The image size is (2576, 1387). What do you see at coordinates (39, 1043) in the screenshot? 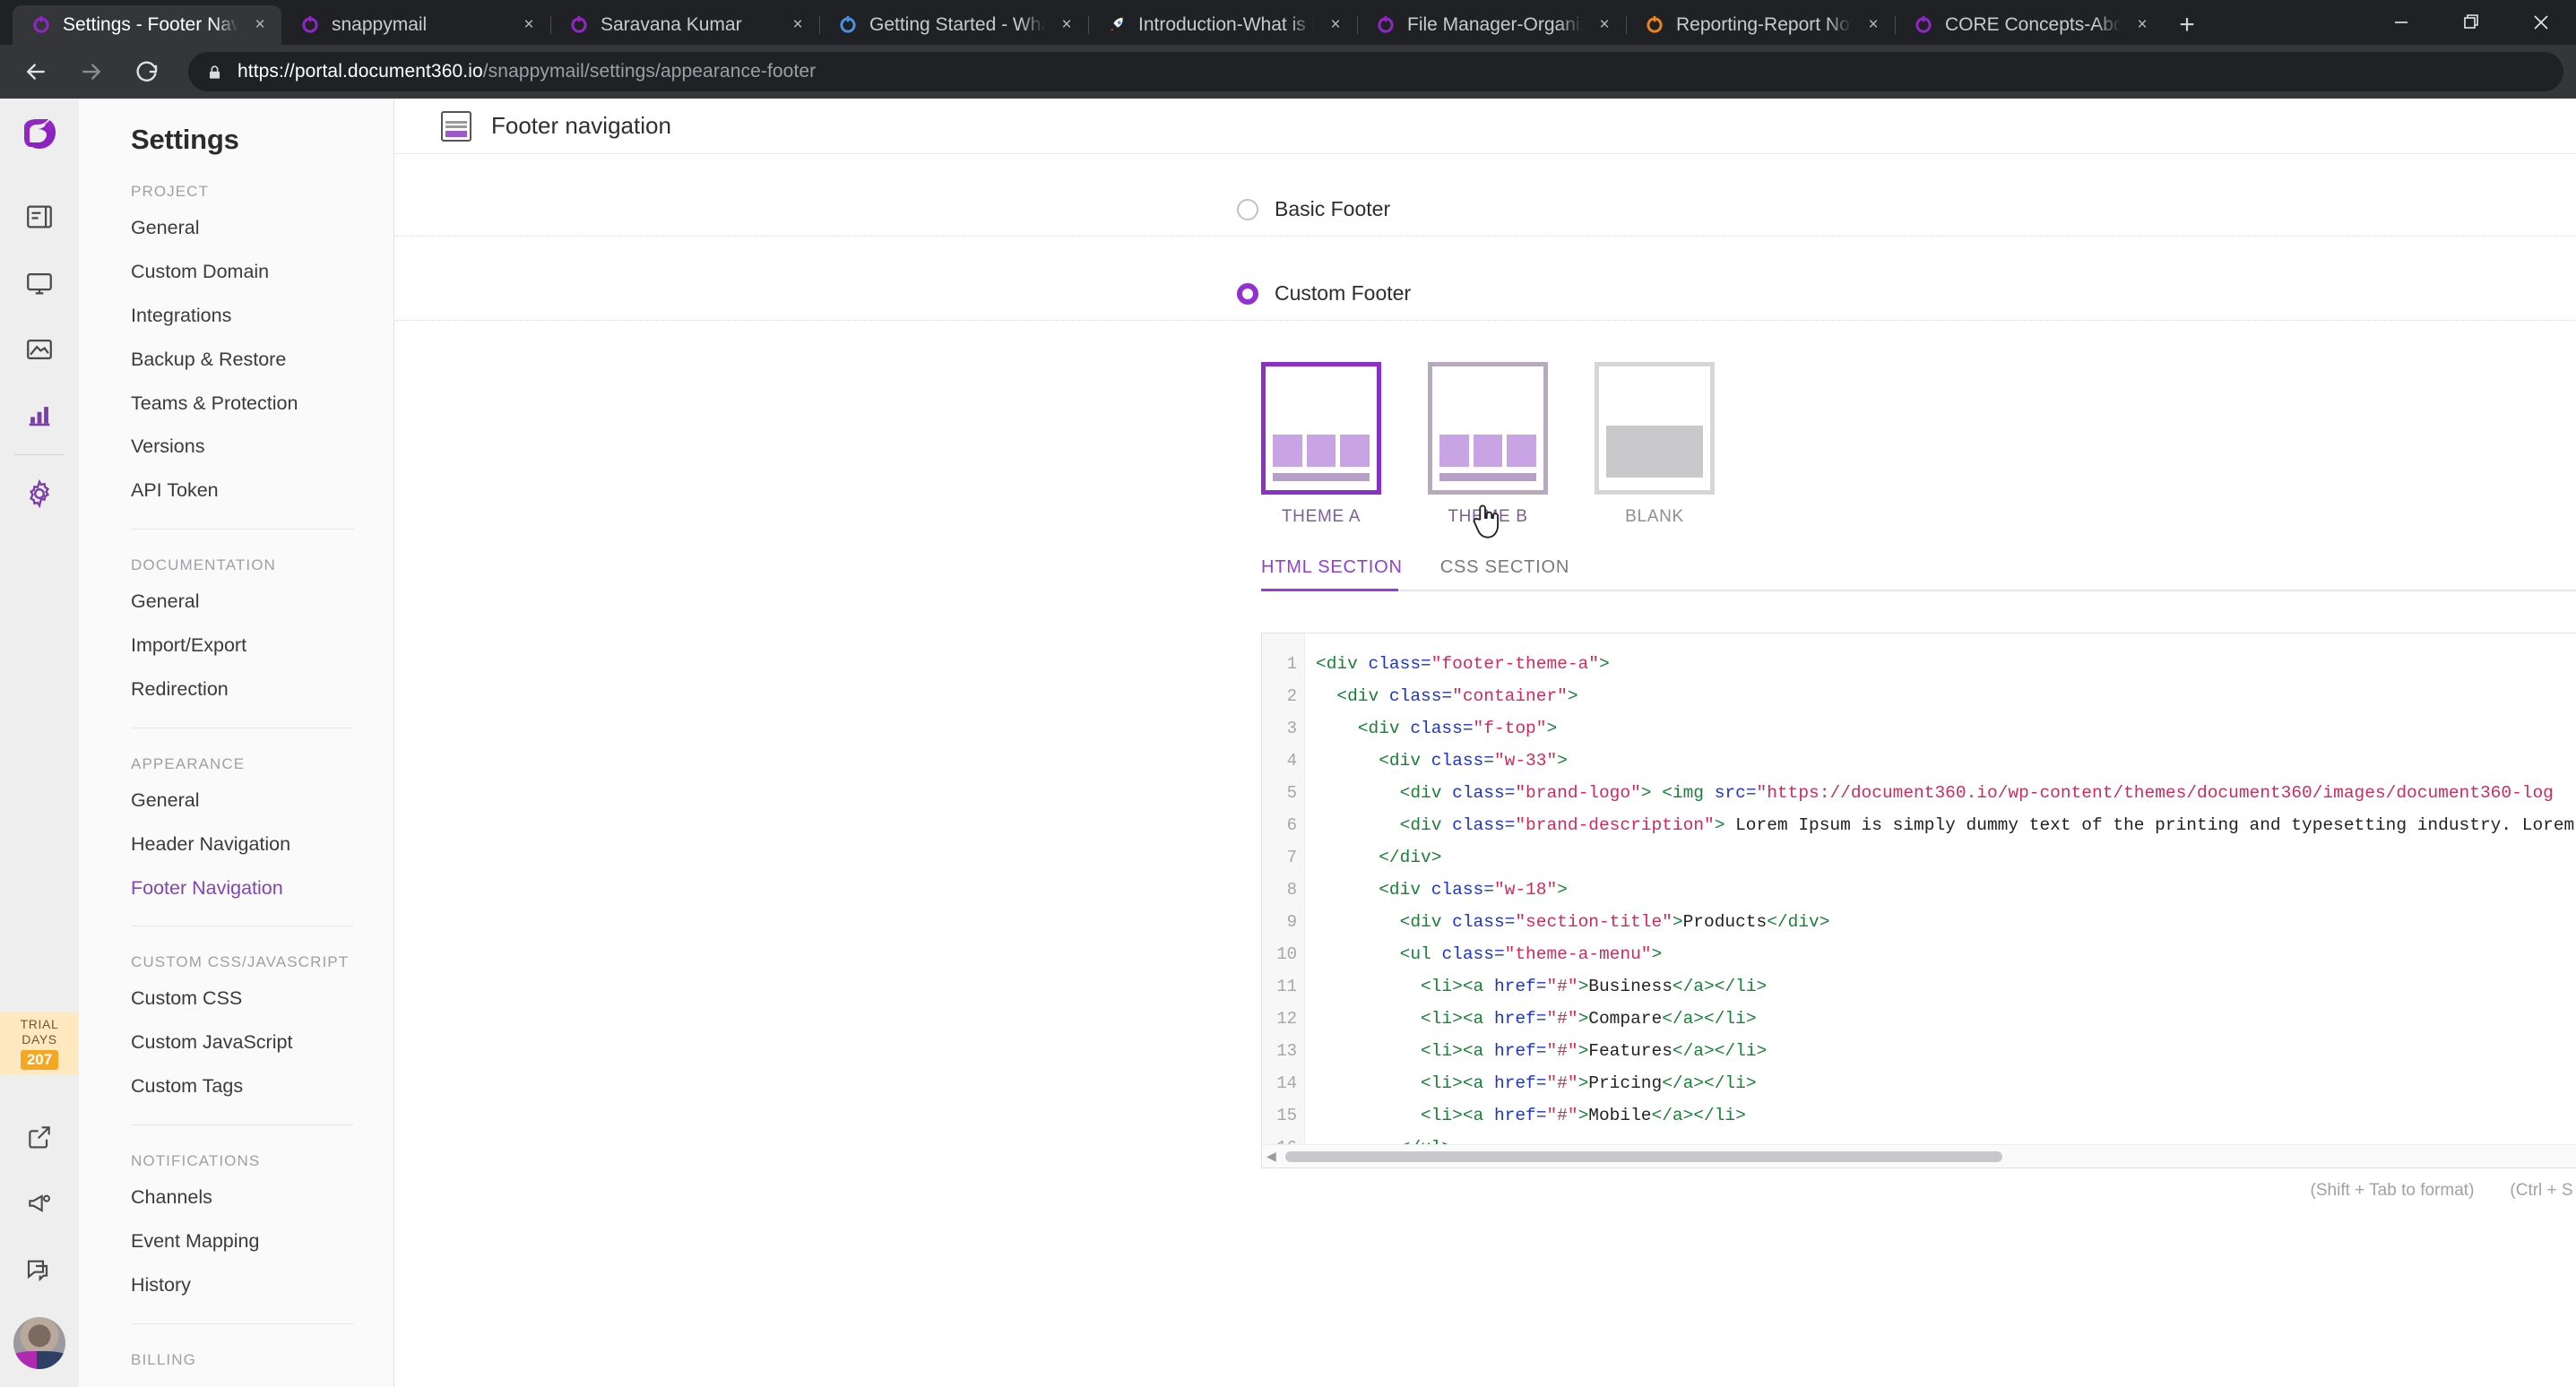
I see `trial-days-badge: TRIAL DAYS 207` at bounding box center [39, 1043].